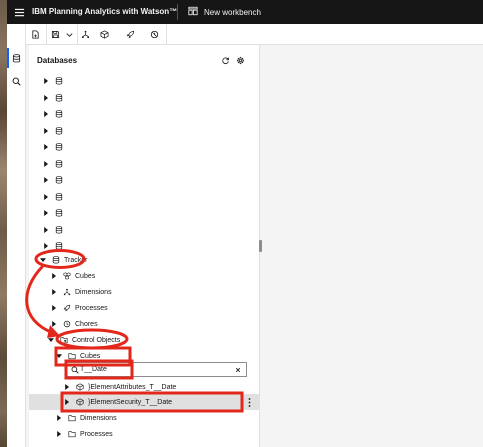  I want to click on database-row-tracker: Tracker, so click(144, 260).